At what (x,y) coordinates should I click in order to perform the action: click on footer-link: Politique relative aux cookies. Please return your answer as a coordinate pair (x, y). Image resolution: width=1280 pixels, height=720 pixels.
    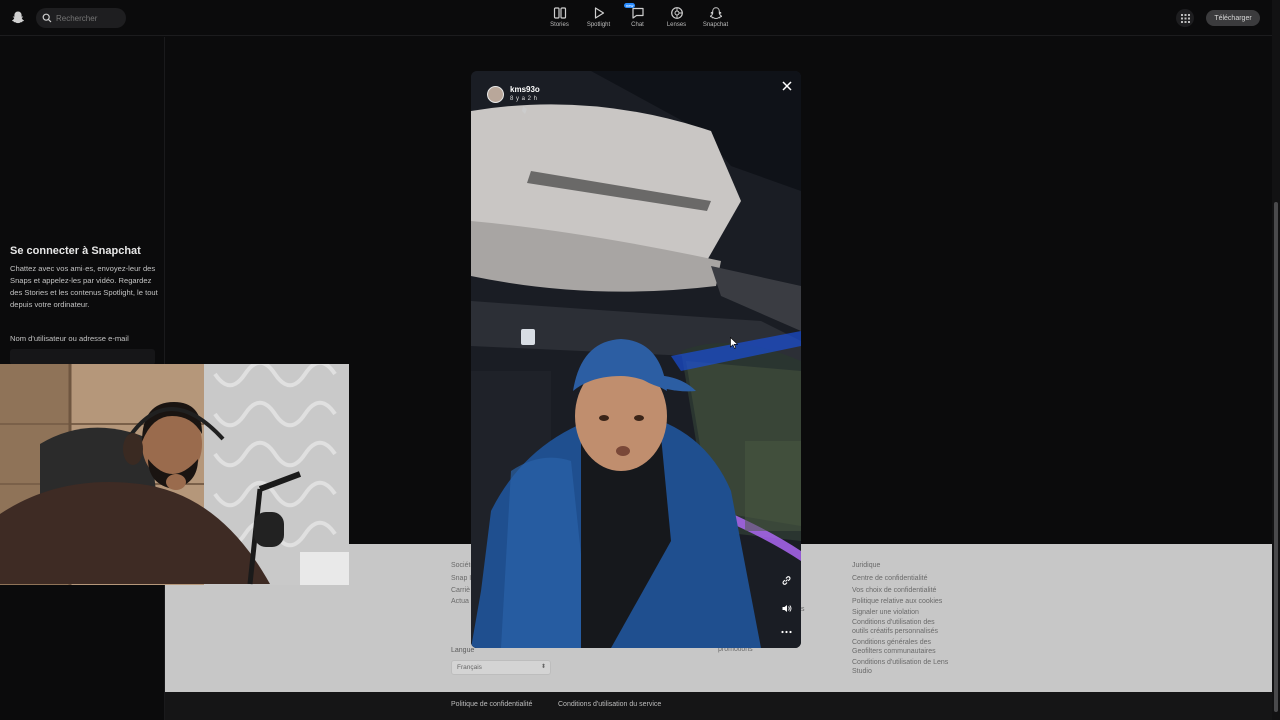
    Looking at the image, I should click on (902, 601).